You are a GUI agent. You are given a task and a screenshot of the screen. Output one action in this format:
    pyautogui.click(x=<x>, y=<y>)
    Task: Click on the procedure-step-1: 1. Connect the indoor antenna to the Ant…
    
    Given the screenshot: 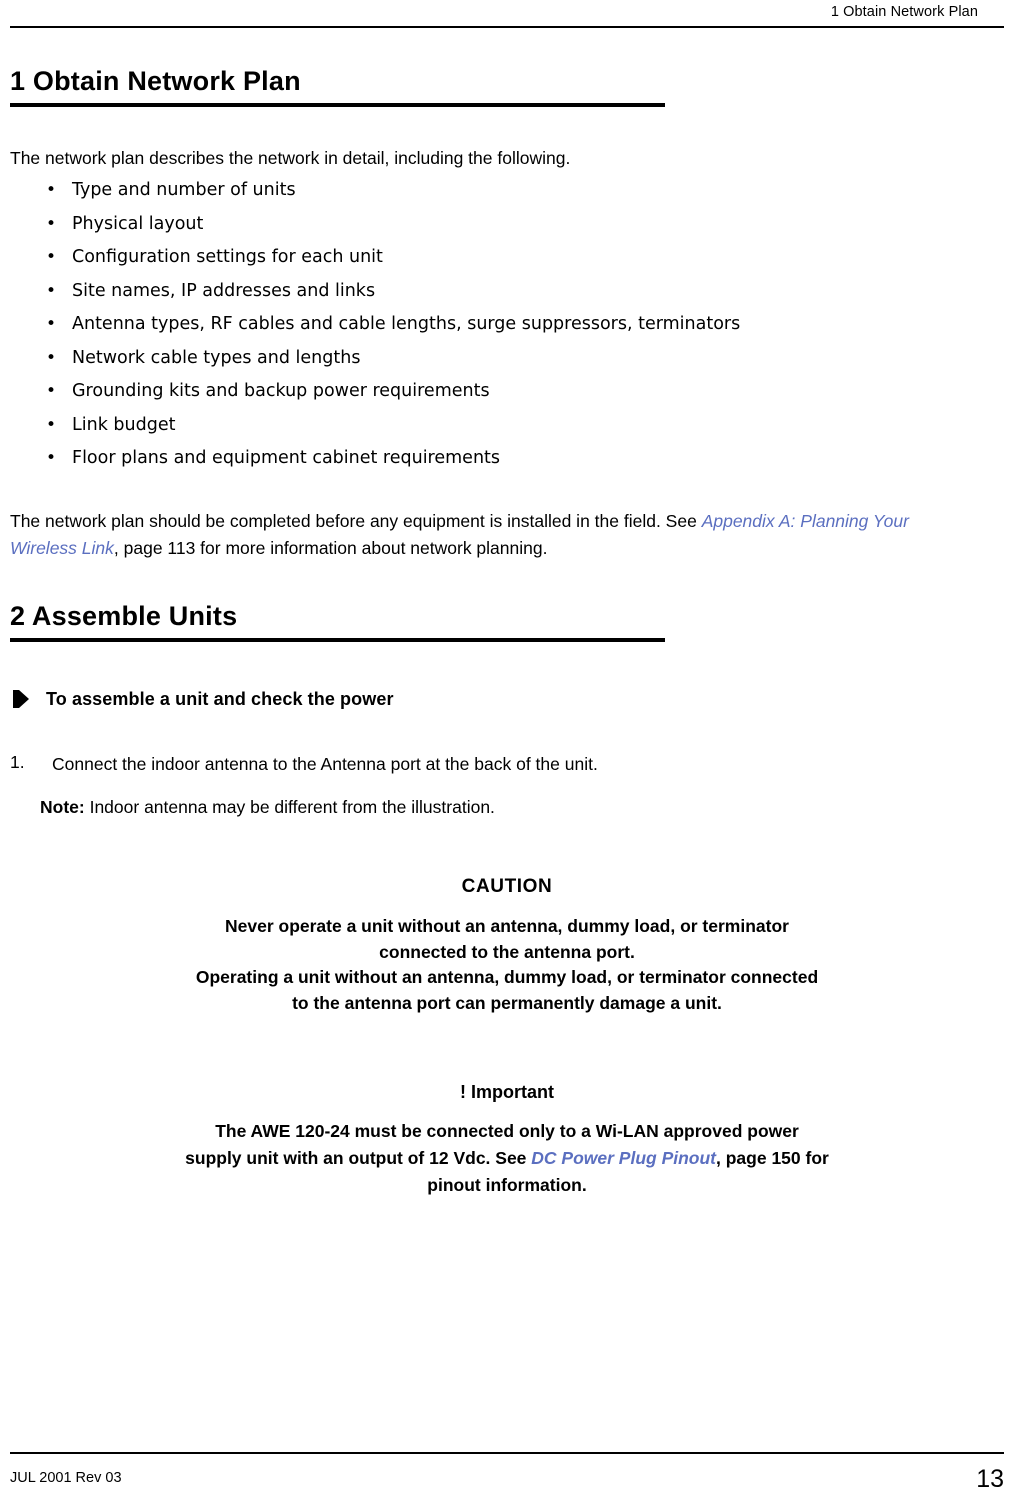 What is the action you would take?
    pyautogui.click(x=475, y=764)
    